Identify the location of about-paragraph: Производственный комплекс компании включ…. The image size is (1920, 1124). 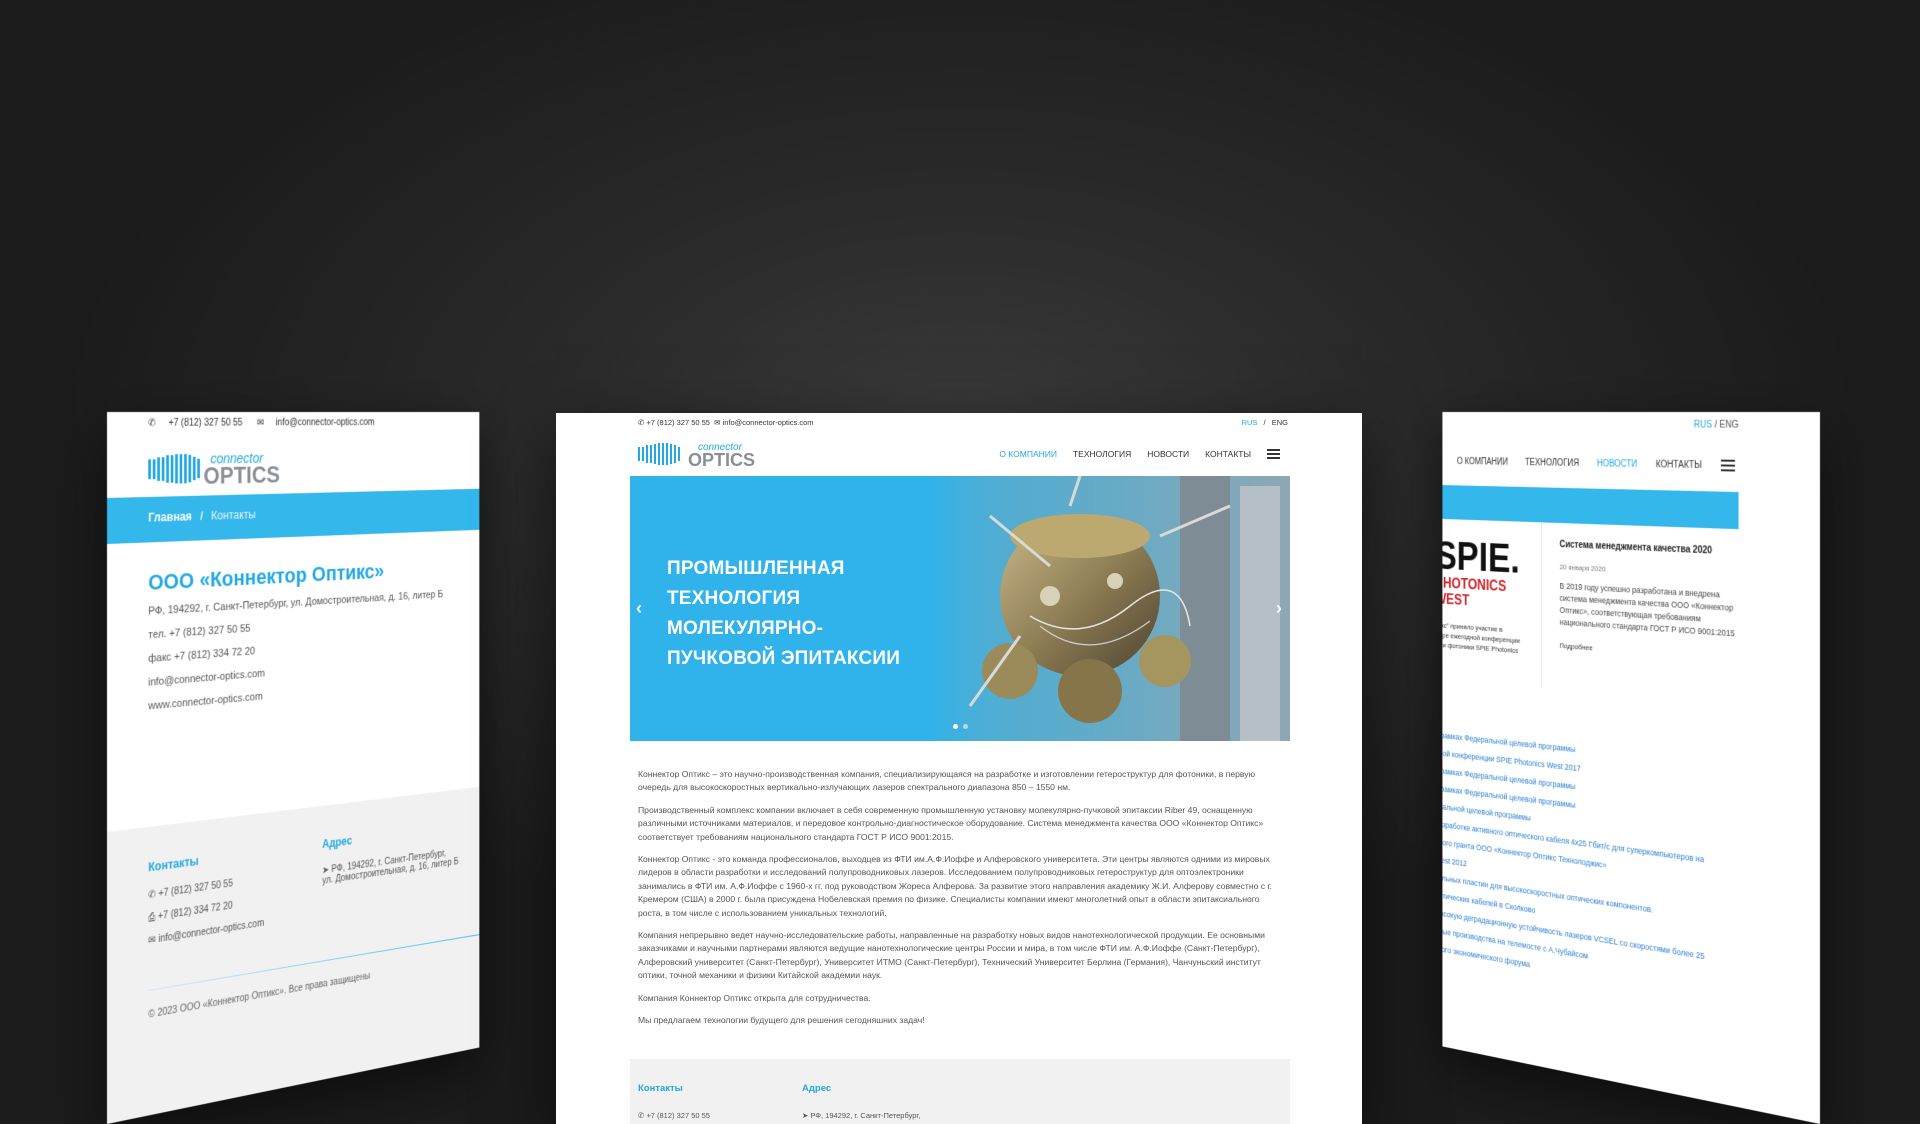
(951, 823).